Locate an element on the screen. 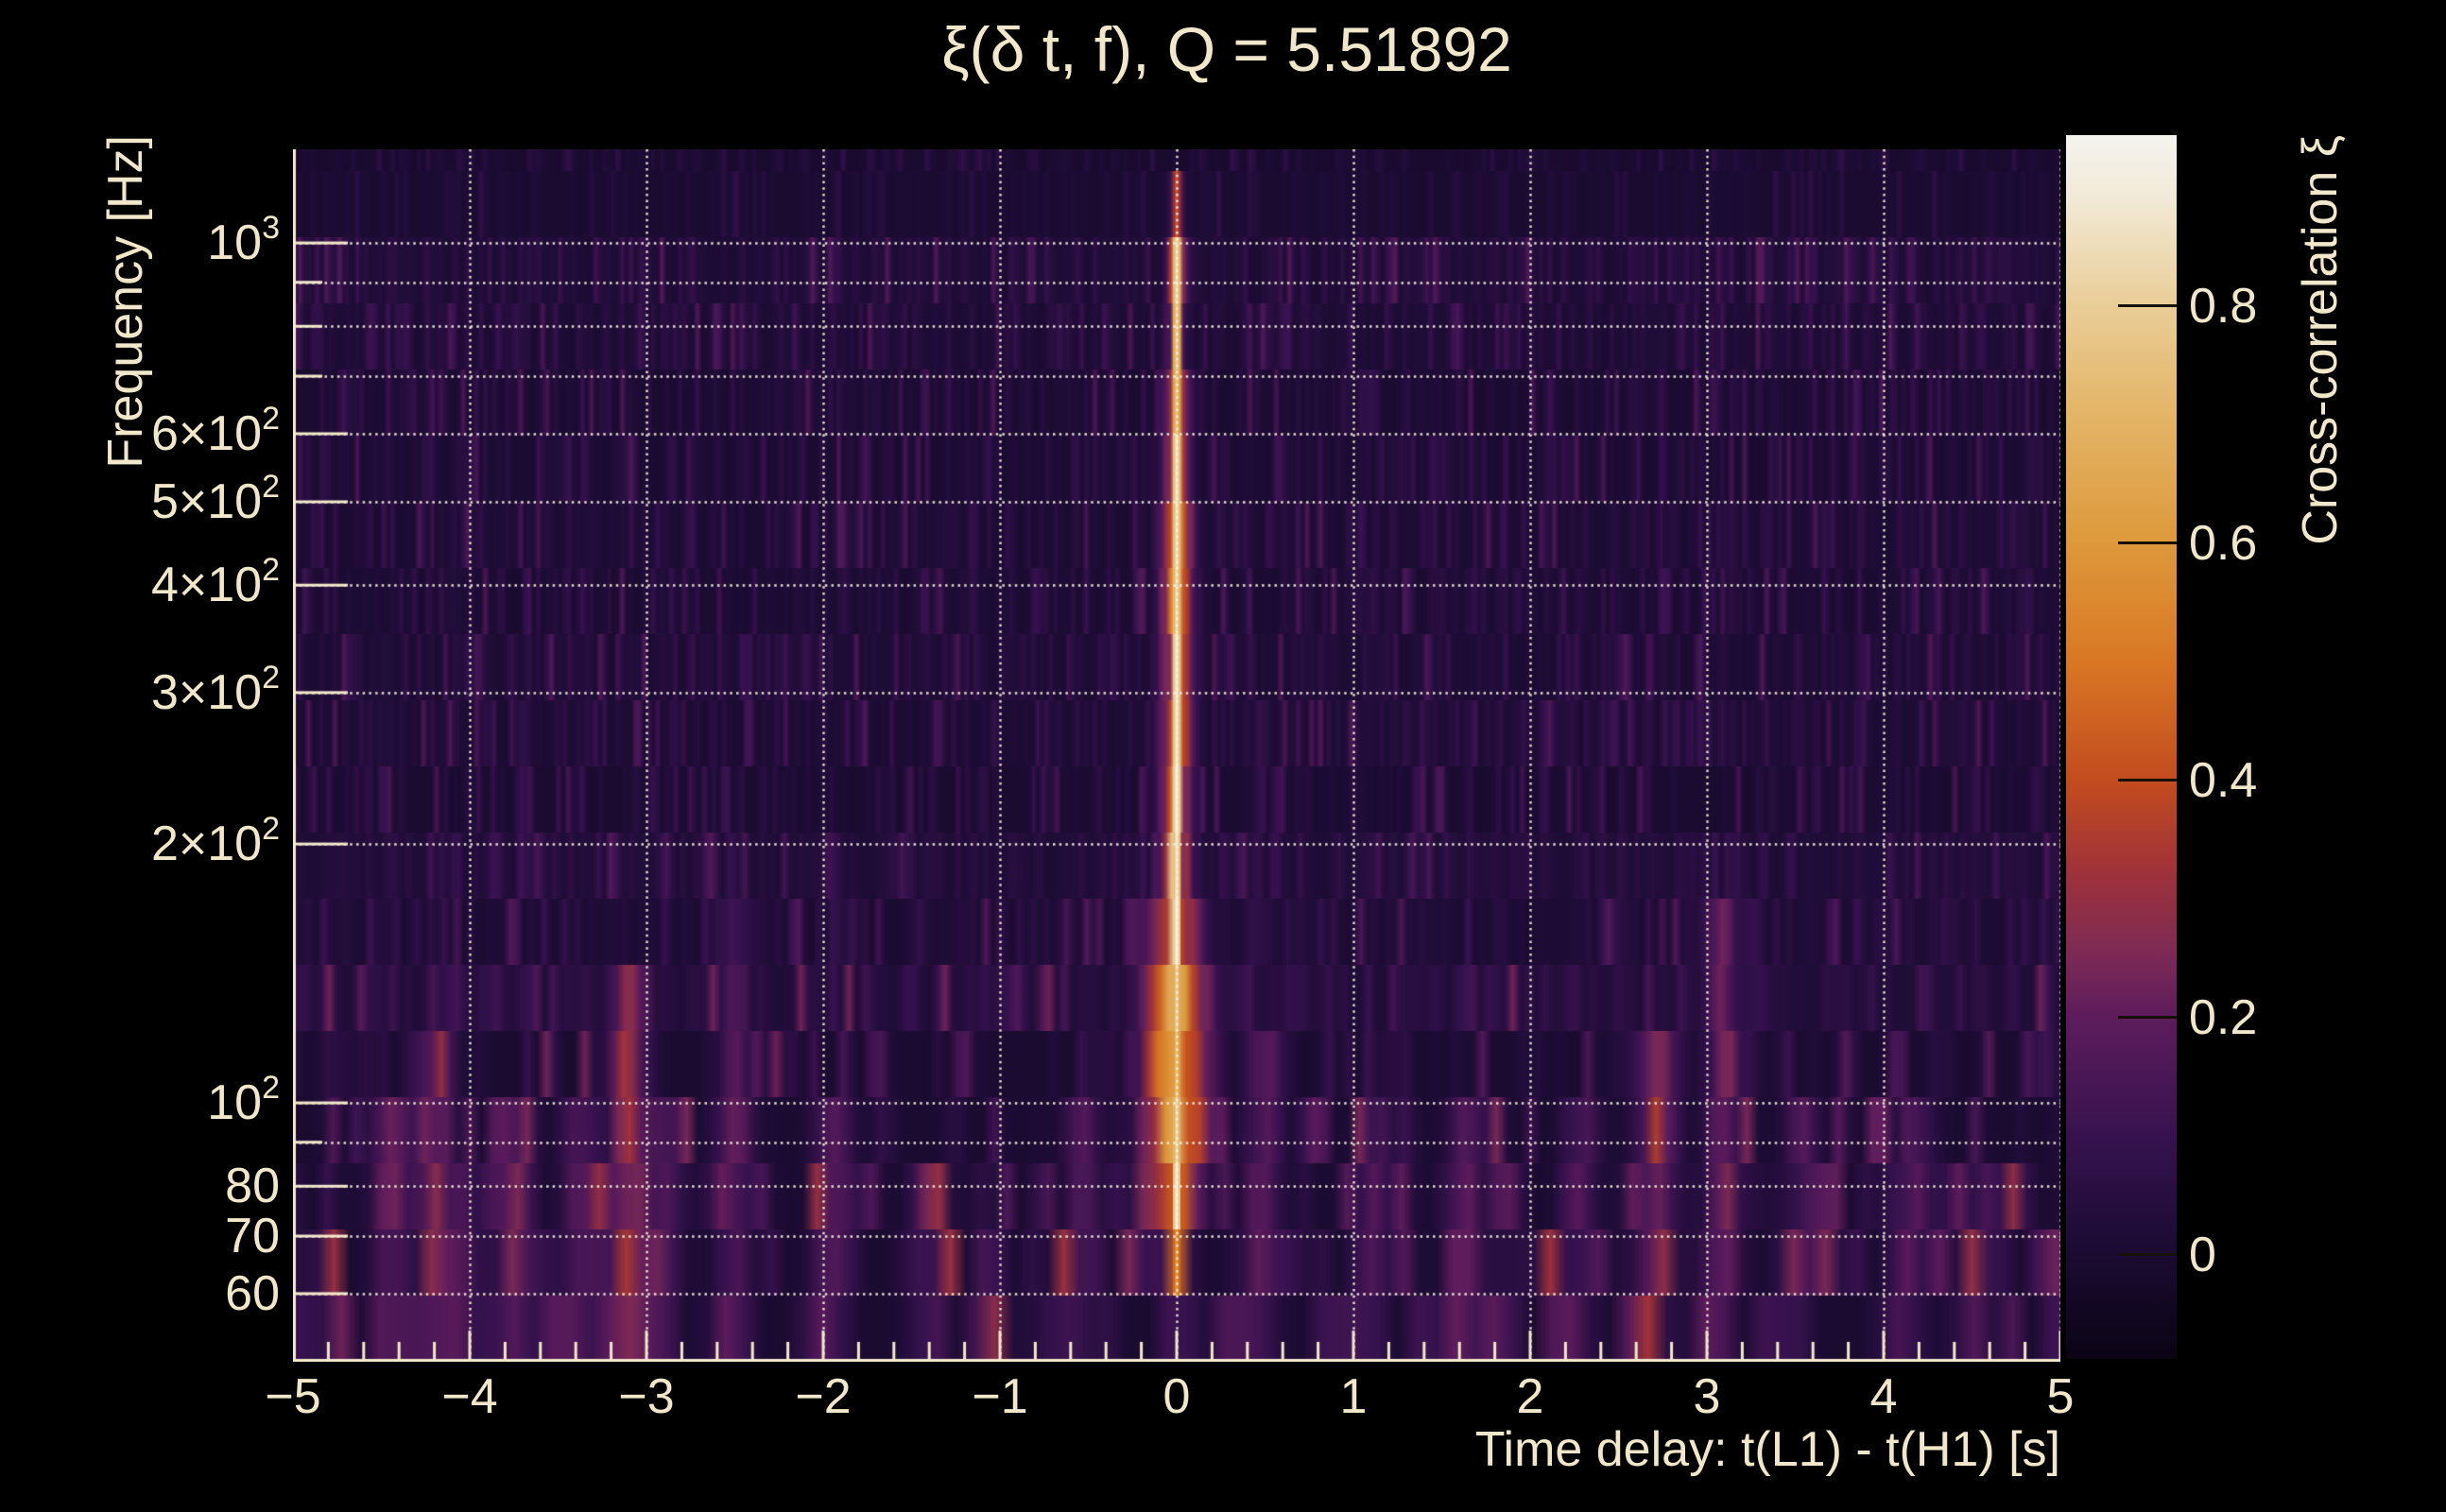 The width and height of the screenshot is (2446, 1512). plot-title: ξ(δ t, f), Q = 5.51892 is located at coordinates (1226, 49).